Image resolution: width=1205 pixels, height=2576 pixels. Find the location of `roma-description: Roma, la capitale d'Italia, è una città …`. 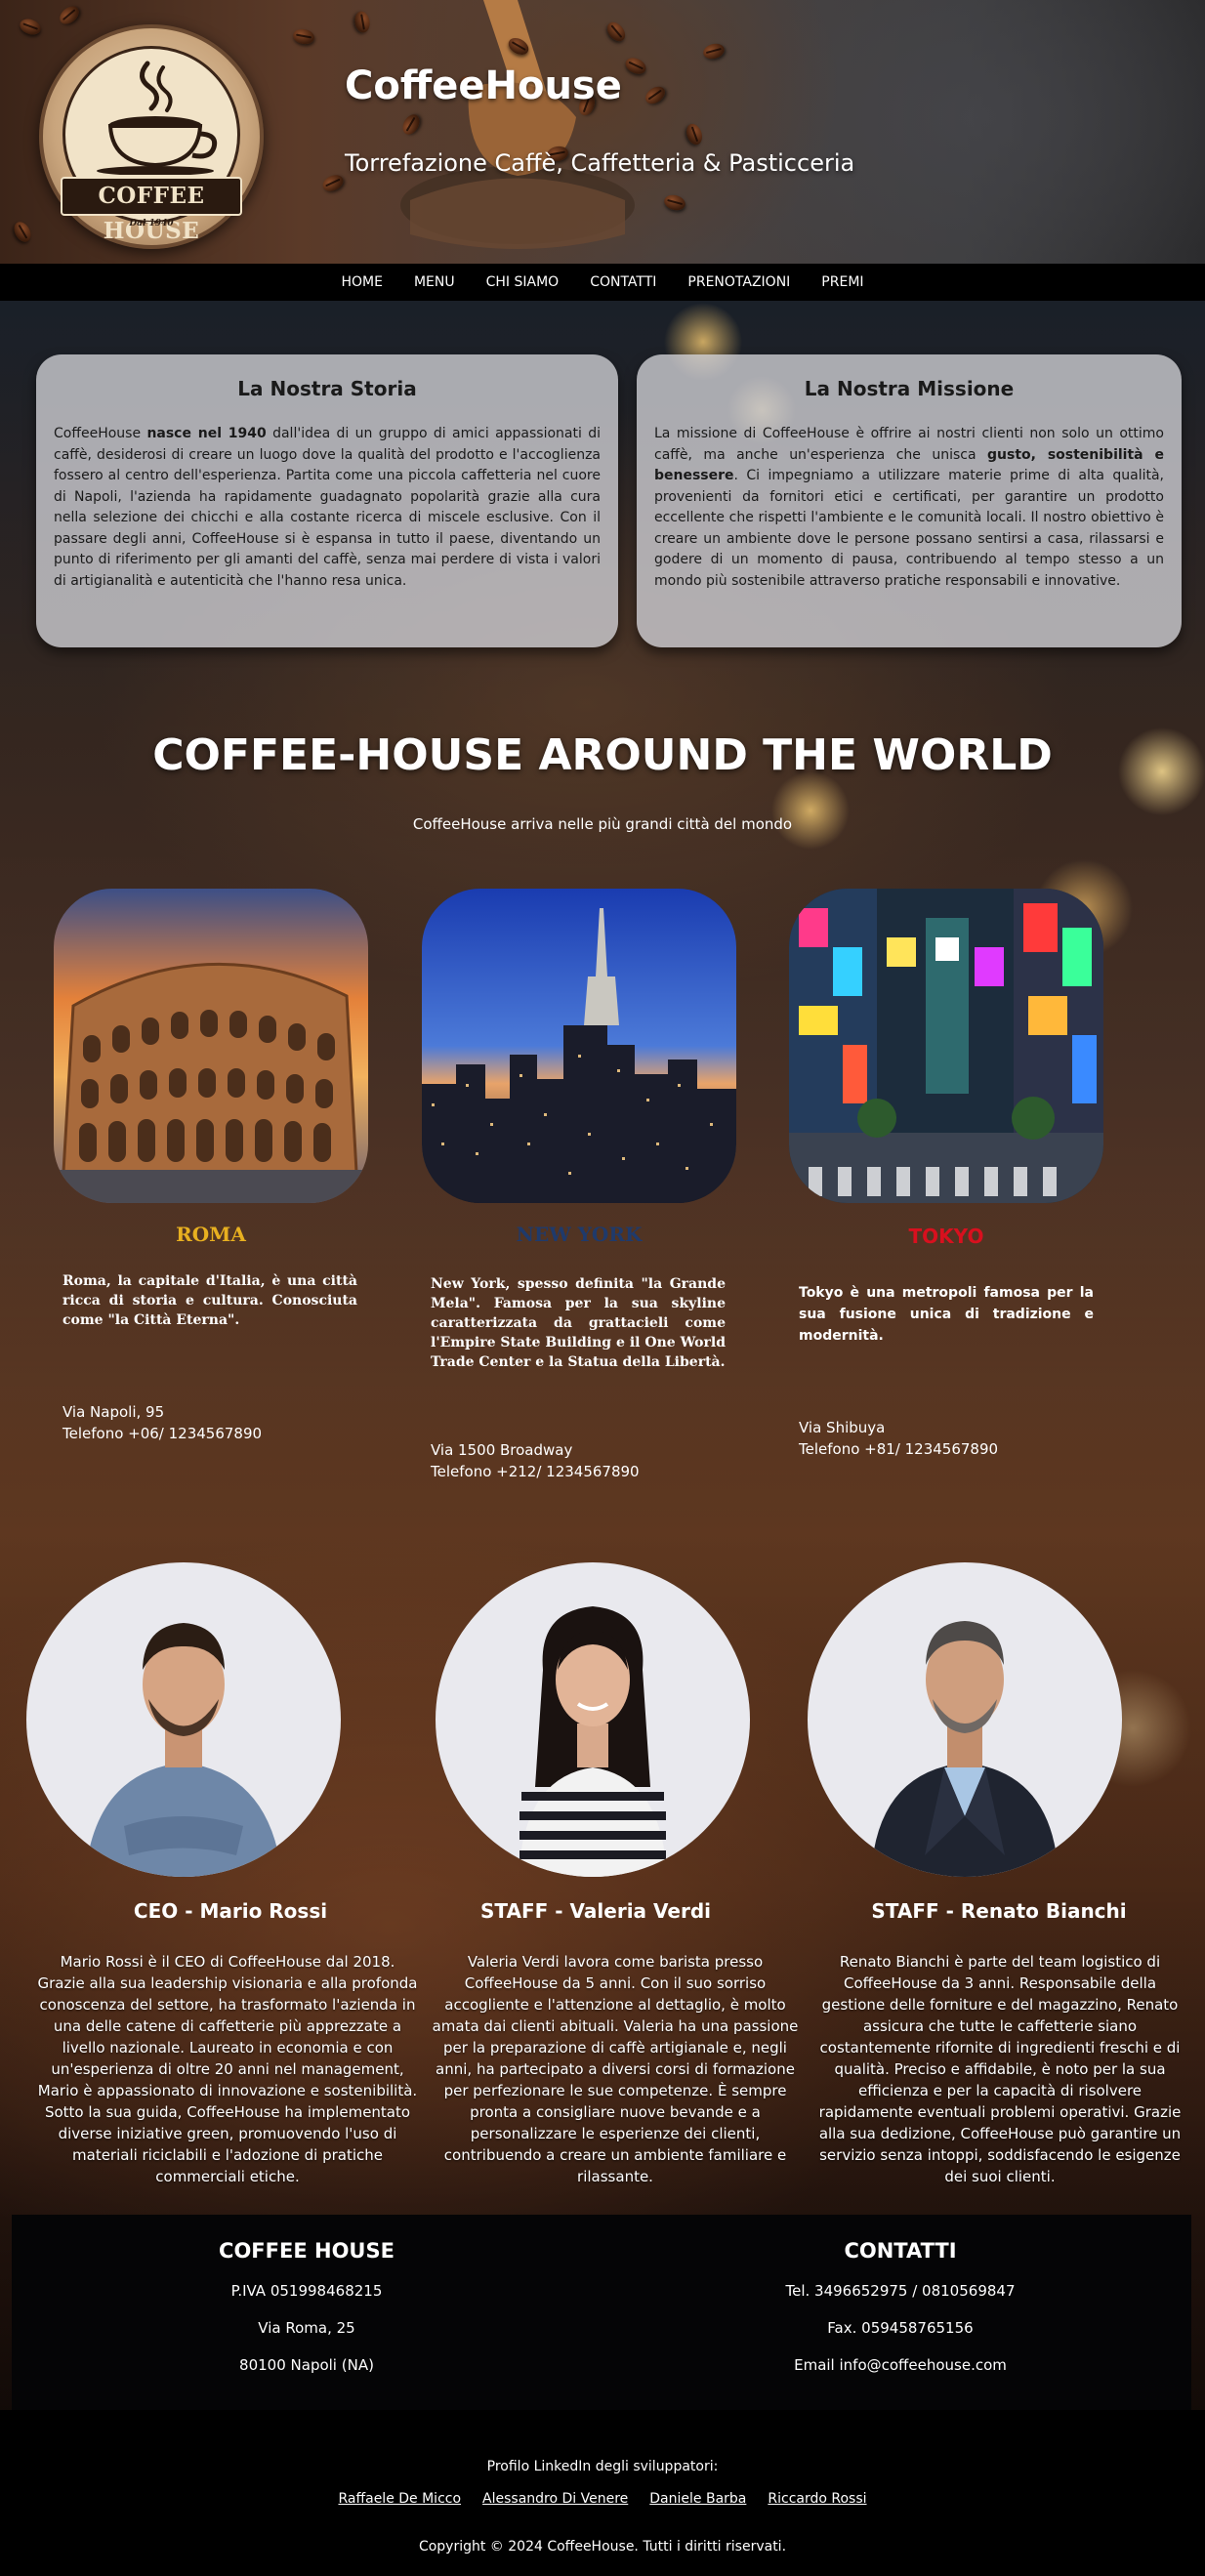

roma-description: Roma, la capitale d'Italia, è una città … is located at coordinates (209, 1300).